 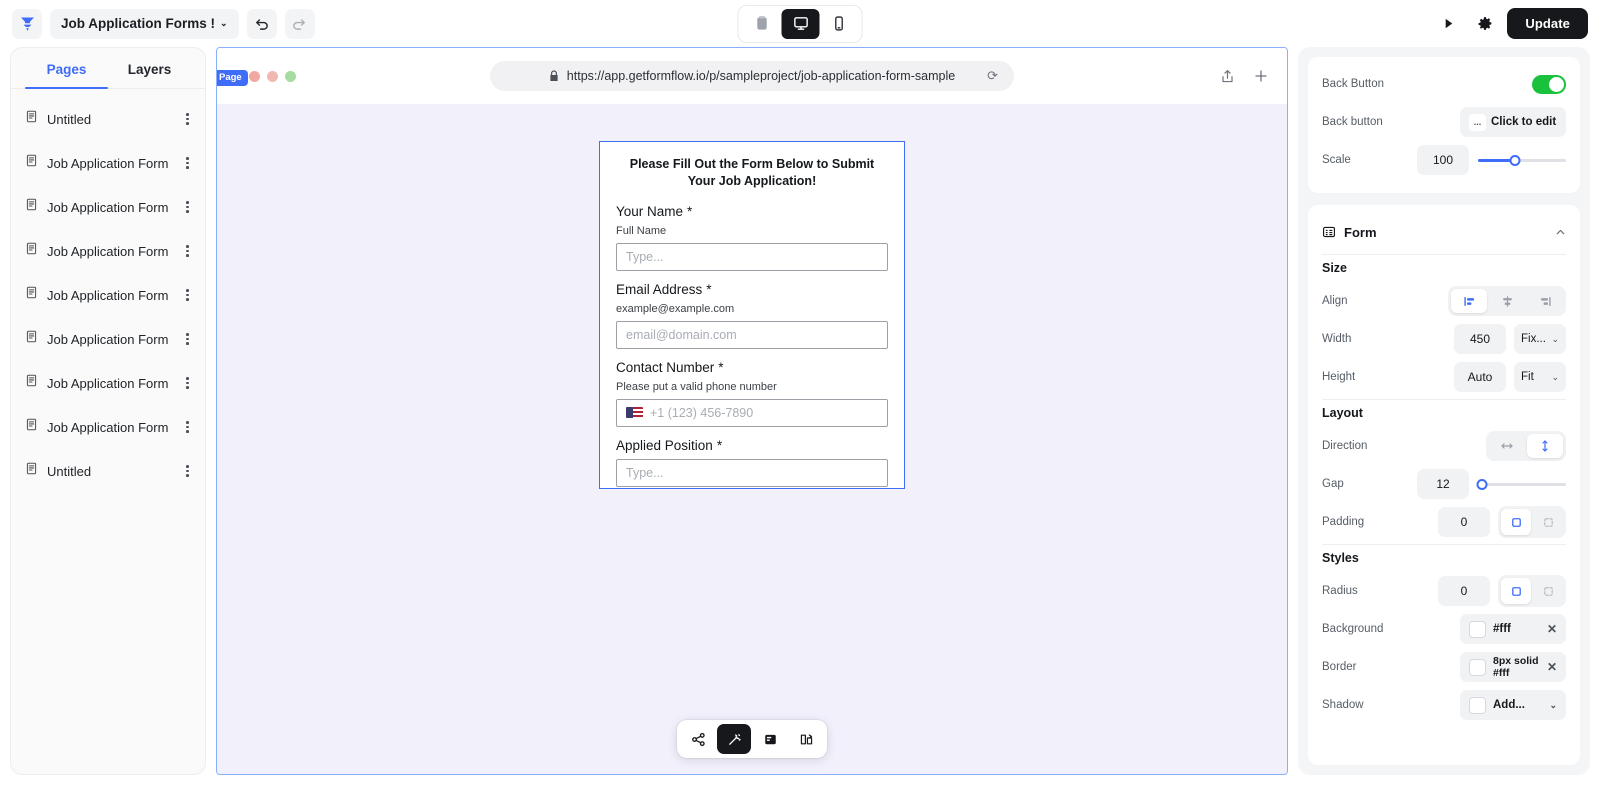 What do you see at coordinates (1560, 232) in the screenshot?
I see `chevron-up-icon` at bounding box center [1560, 232].